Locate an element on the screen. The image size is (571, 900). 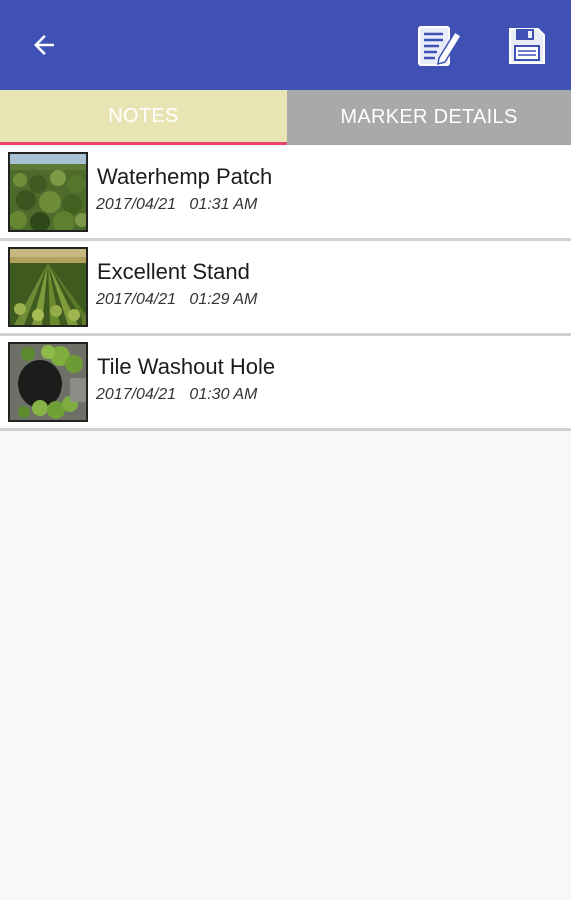
list-item: Excellent Stand 2017/04/21 01:29 AM is located at coordinates (285, 288).